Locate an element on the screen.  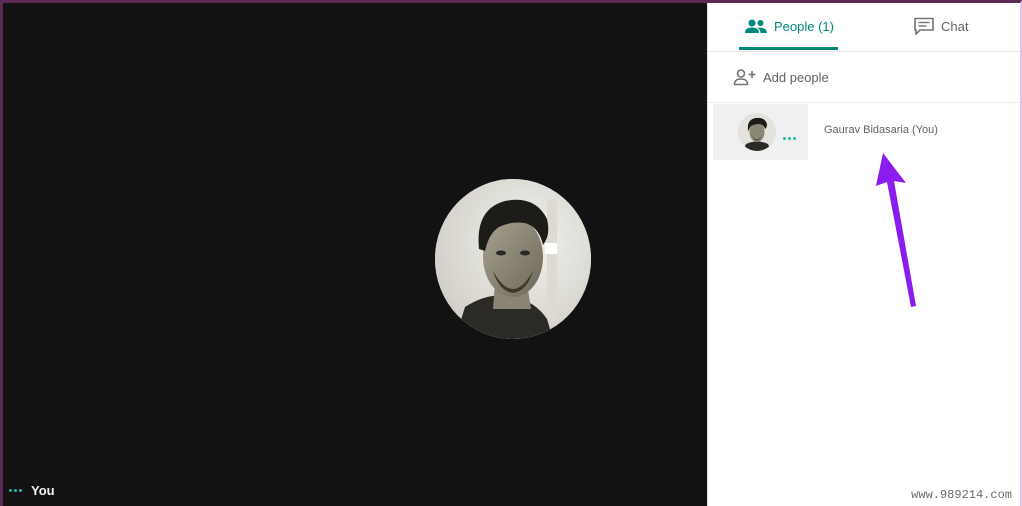
tab-people-label: People (1) is located at coordinates (804, 26).